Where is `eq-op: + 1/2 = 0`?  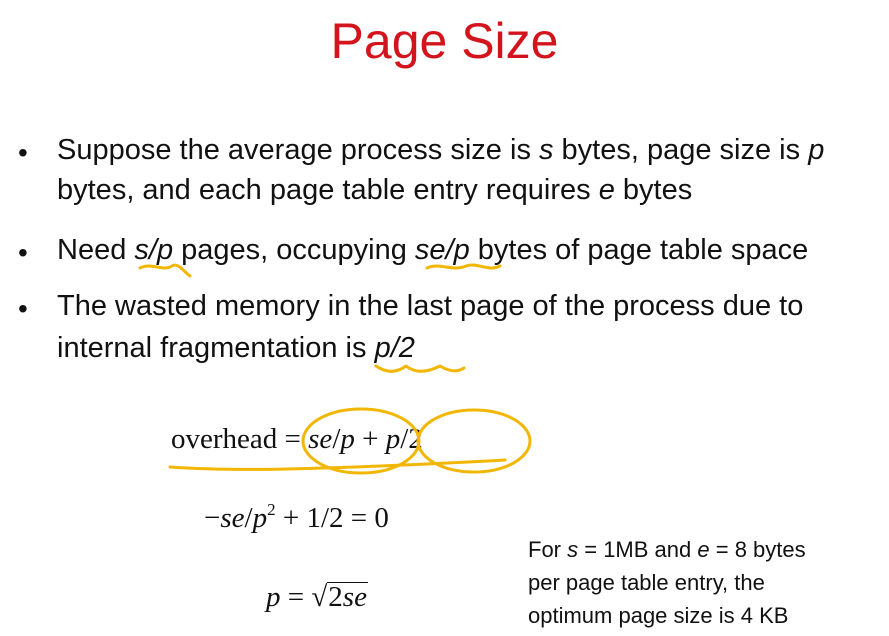 eq-op: + 1/2 = 0 is located at coordinates (332, 518).